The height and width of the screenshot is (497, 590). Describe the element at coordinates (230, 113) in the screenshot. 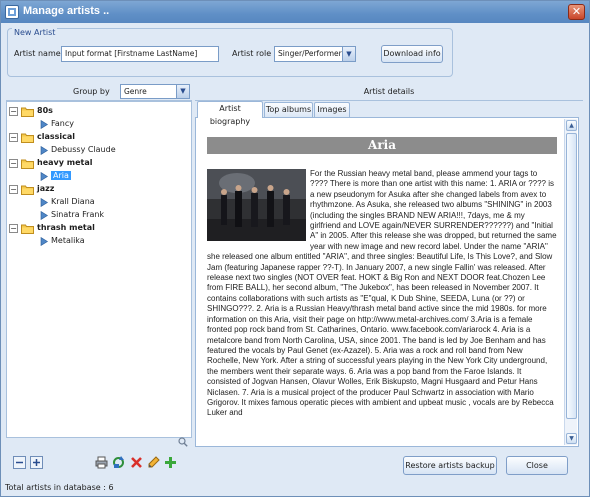

I see `tab-artist-biography: Artist biography` at that location.